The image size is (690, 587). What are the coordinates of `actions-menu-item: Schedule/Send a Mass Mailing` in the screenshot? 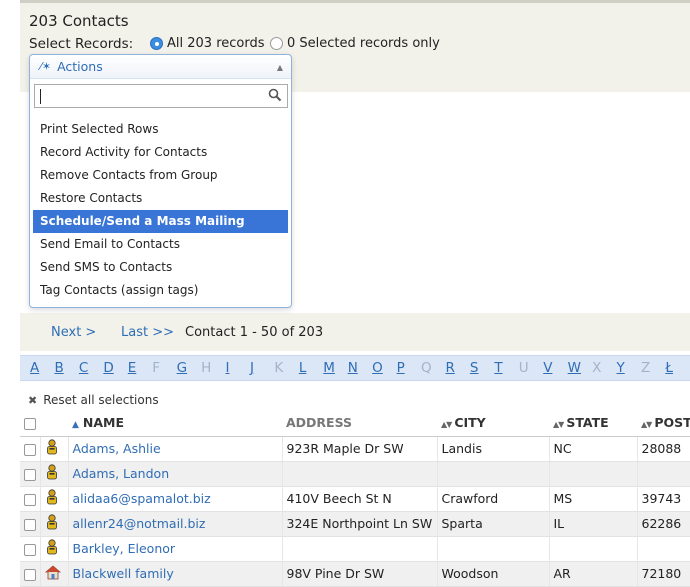 It's located at (160, 221).